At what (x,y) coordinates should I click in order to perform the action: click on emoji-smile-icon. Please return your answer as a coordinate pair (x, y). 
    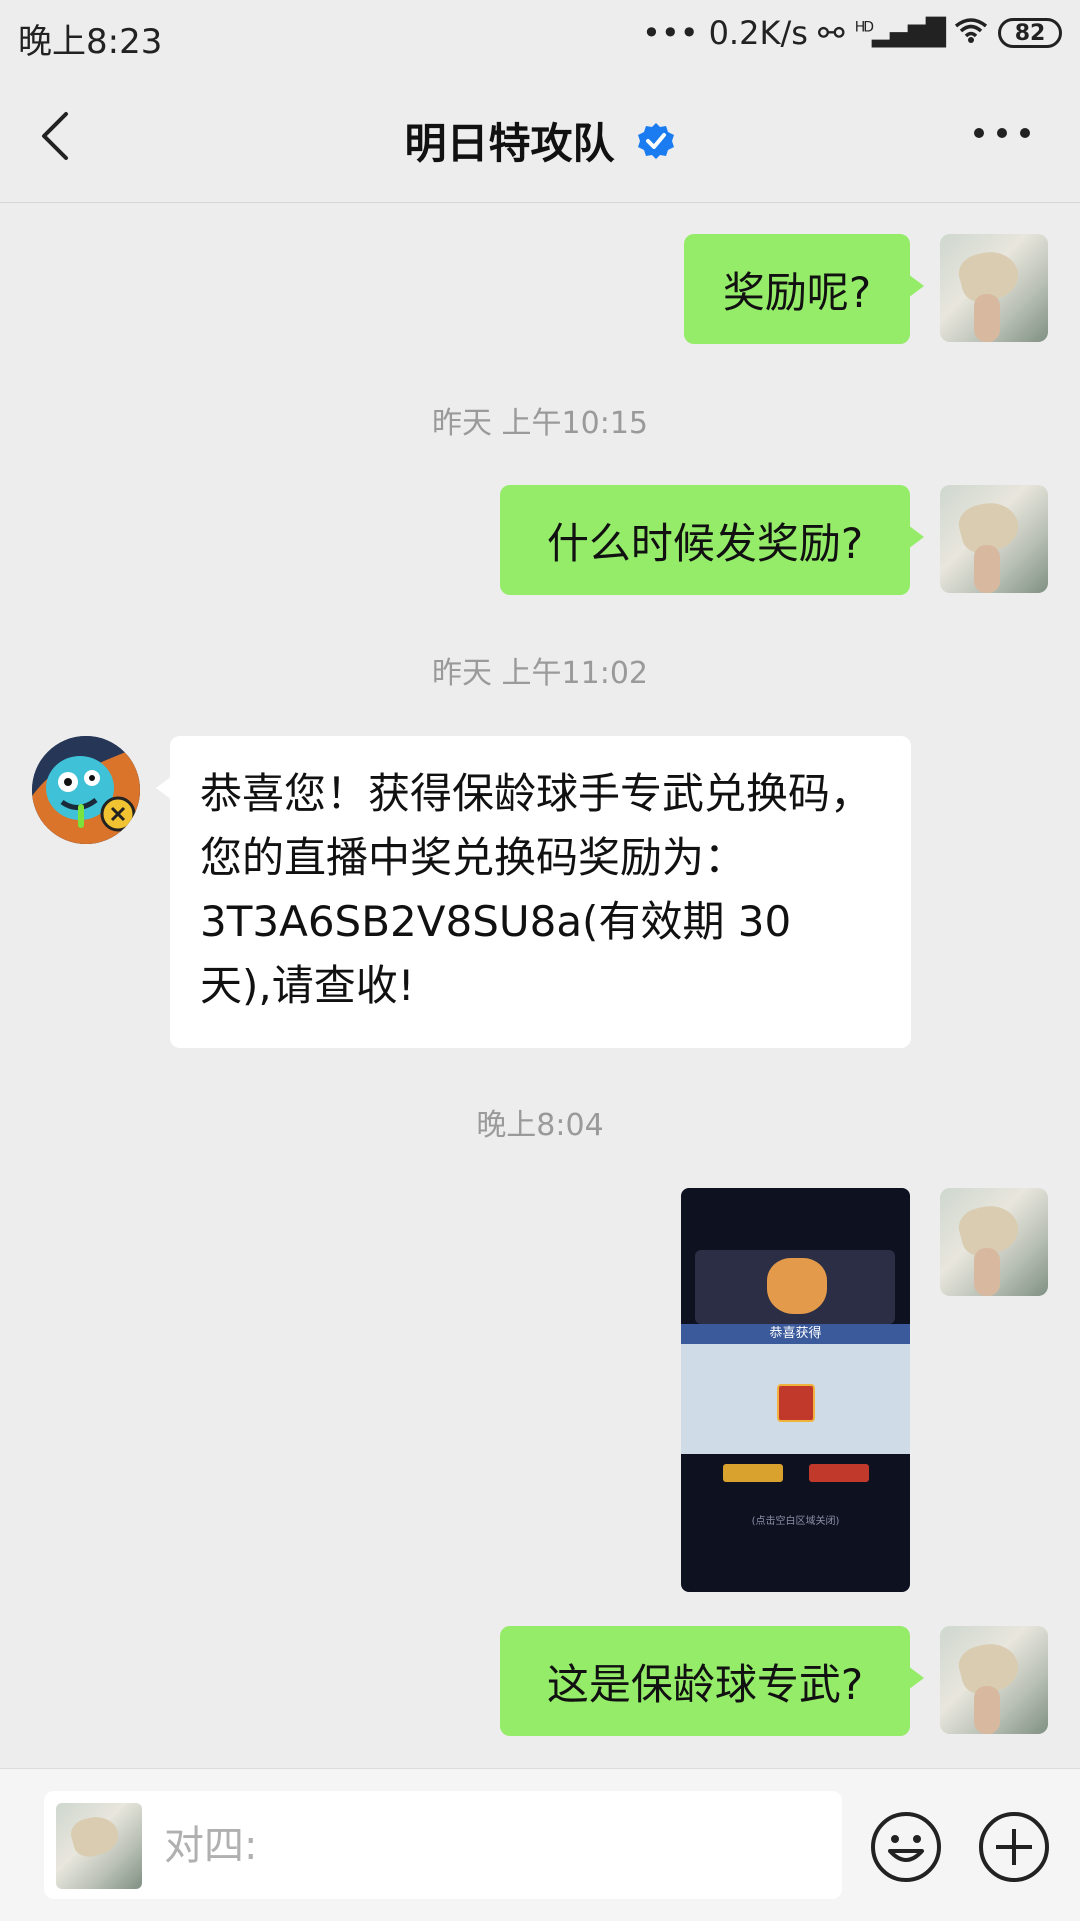
    Looking at the image, I should click on (906, 1847).